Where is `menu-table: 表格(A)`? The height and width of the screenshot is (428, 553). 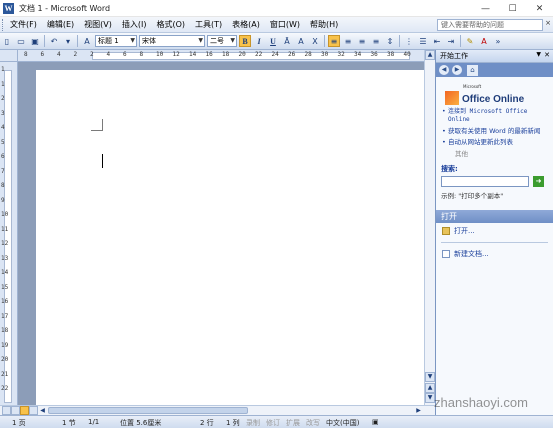
menu-table: 表格(A) is located at coordinates (246, 25).